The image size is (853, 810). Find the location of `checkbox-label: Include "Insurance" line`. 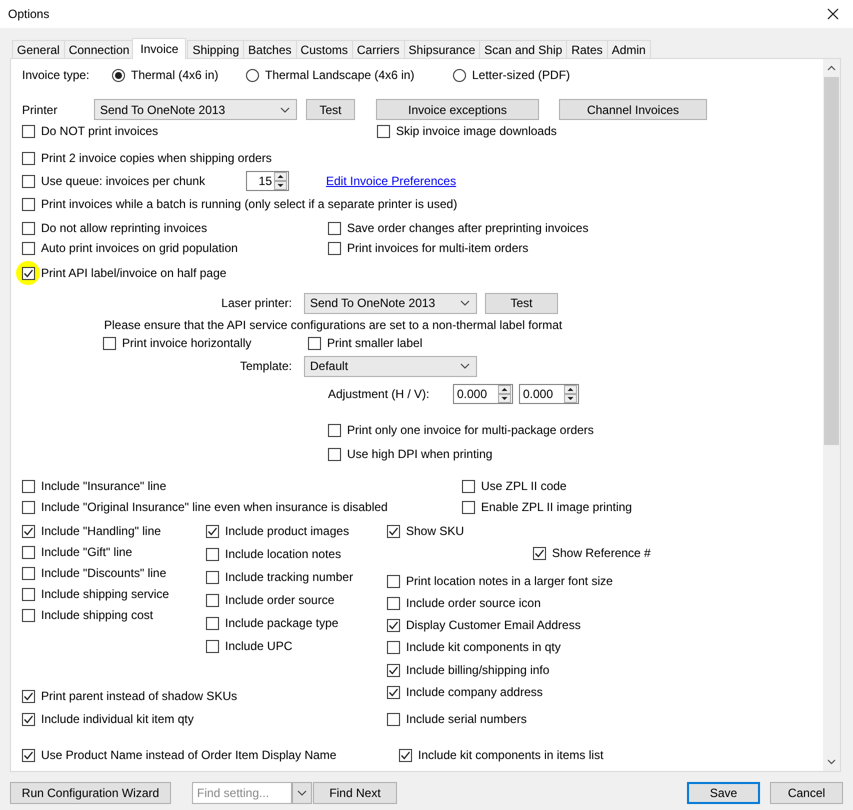

checkbox-label: Include "Insurance" line is located at coordinates (103, 486).